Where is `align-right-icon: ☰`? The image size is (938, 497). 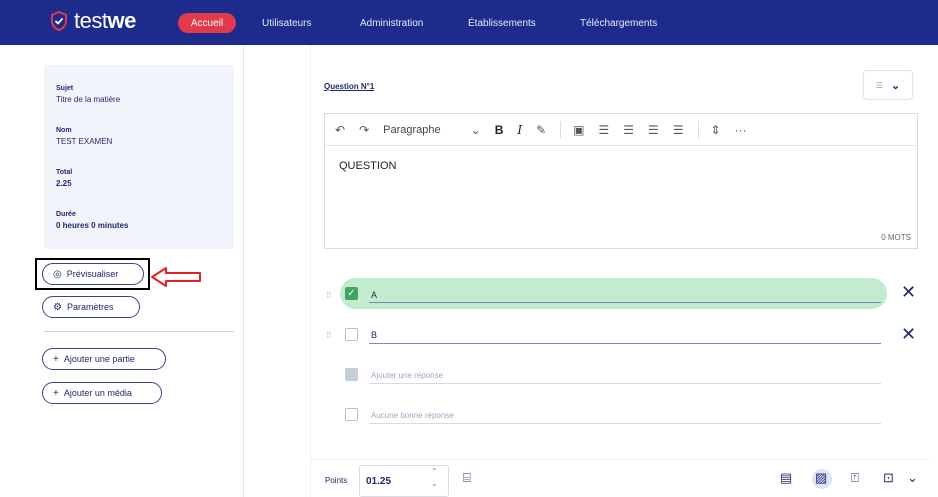
align-right-icon: ☰ is located at coordinates (653, 130).